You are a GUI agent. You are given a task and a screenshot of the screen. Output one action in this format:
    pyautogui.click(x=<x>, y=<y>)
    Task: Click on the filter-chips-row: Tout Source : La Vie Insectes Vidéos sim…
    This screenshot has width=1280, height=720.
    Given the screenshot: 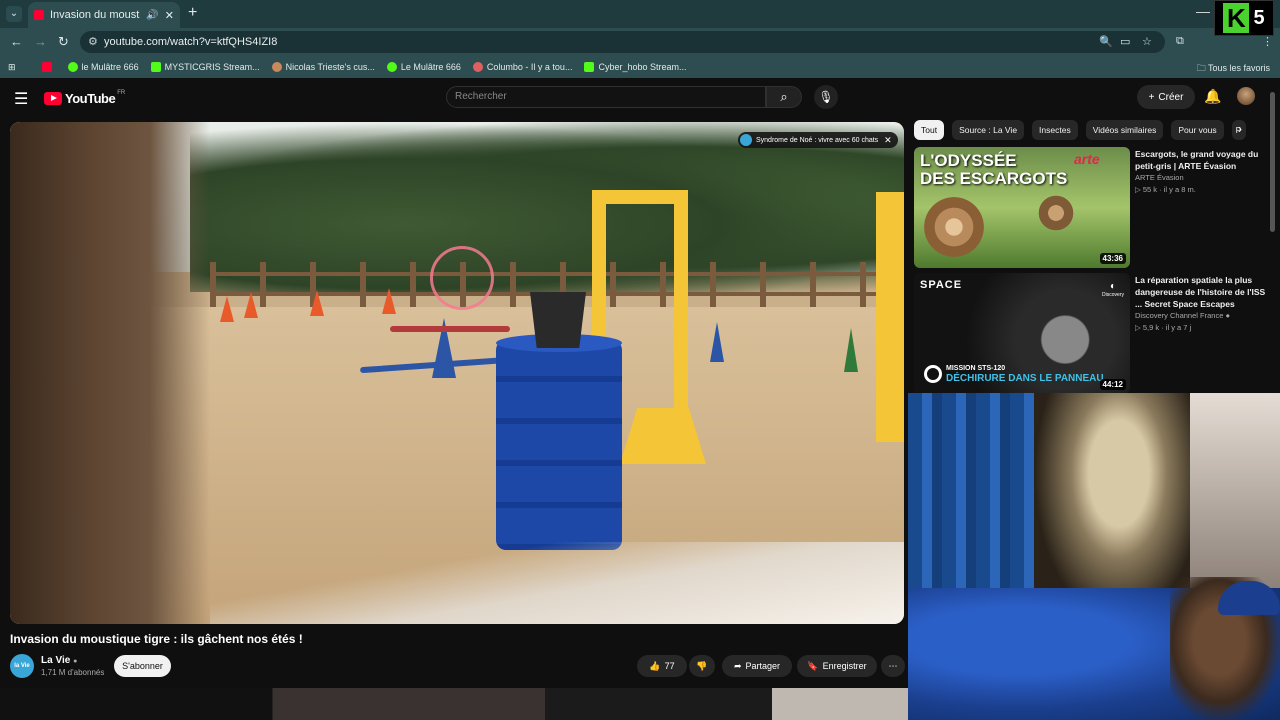 What is the action you would take?
    pyautogui.click(x=1080, y=130)
    